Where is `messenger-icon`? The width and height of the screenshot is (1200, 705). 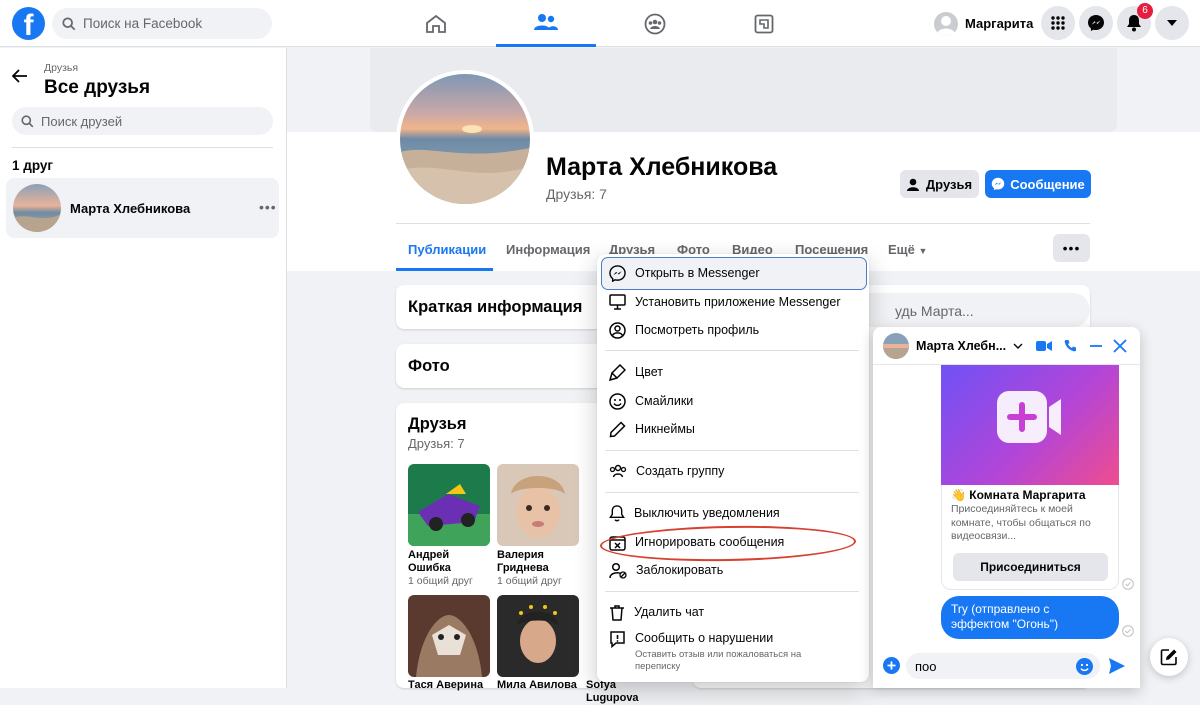 messenger-icon is located at coordinates (998, 184).